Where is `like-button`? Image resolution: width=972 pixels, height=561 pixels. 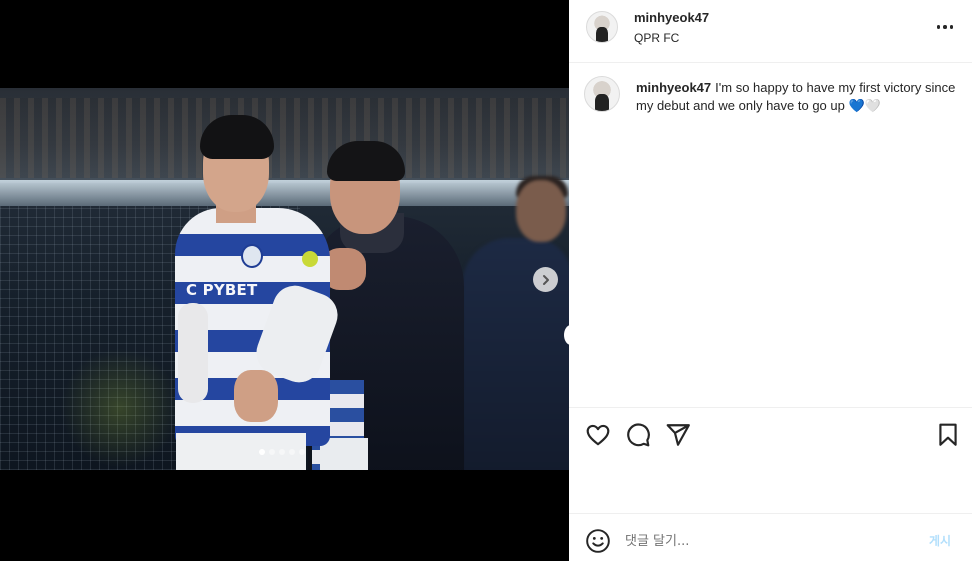 like-button is located at coordinates (598, 435).